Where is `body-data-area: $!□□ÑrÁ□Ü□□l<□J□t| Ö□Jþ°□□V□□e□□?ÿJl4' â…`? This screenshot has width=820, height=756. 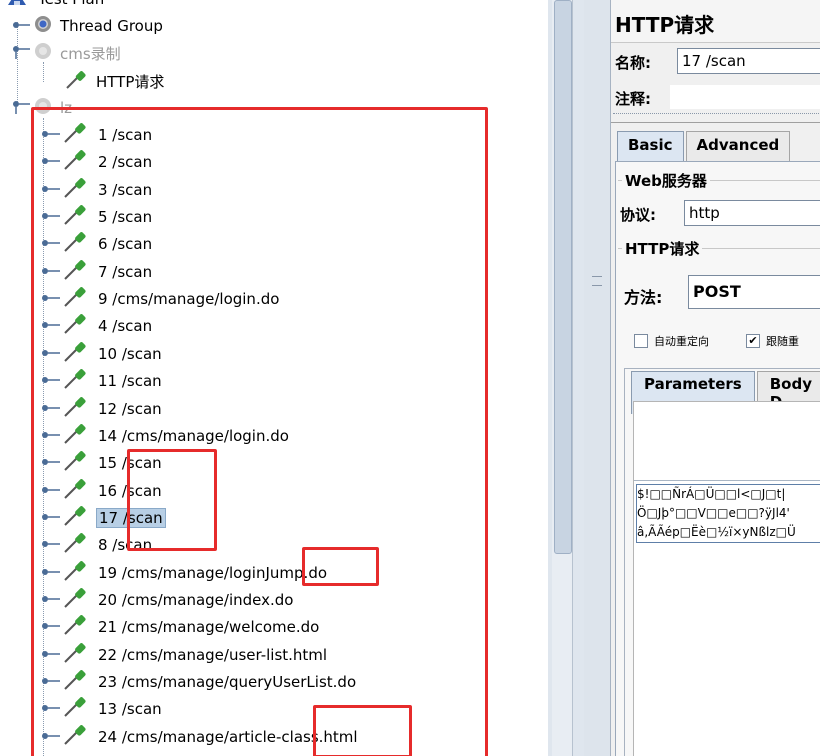
body-data-area: $!□□ÑrÁ□Ü□□l<□J□t| Ö□Jþ°□□V□□e□□?ÿJl4' â… is located at coordinates (726, 578).